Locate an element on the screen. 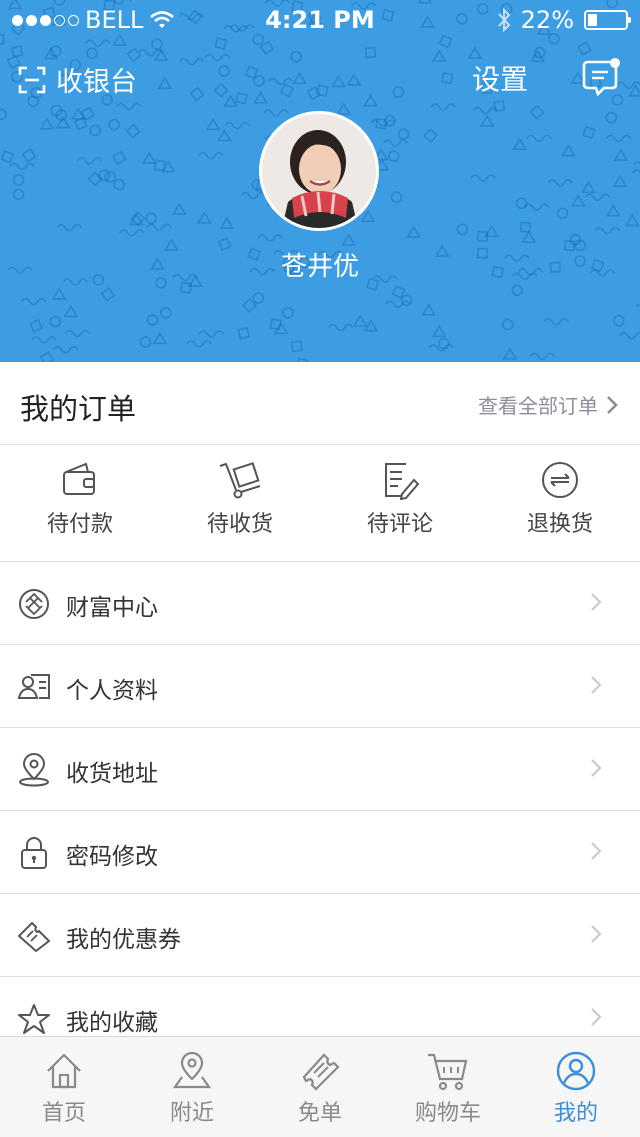 The width and height of the screenshot is (640, 1137). wallet-icon is located at coordinates (79, 478).